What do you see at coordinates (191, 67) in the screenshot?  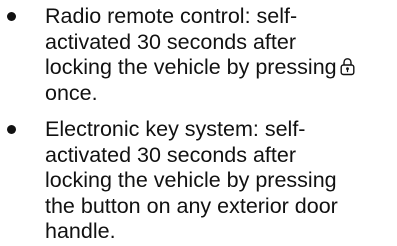 I see `text-line-content: locking the vehicle by pressing` at bounding box center [191, 67].